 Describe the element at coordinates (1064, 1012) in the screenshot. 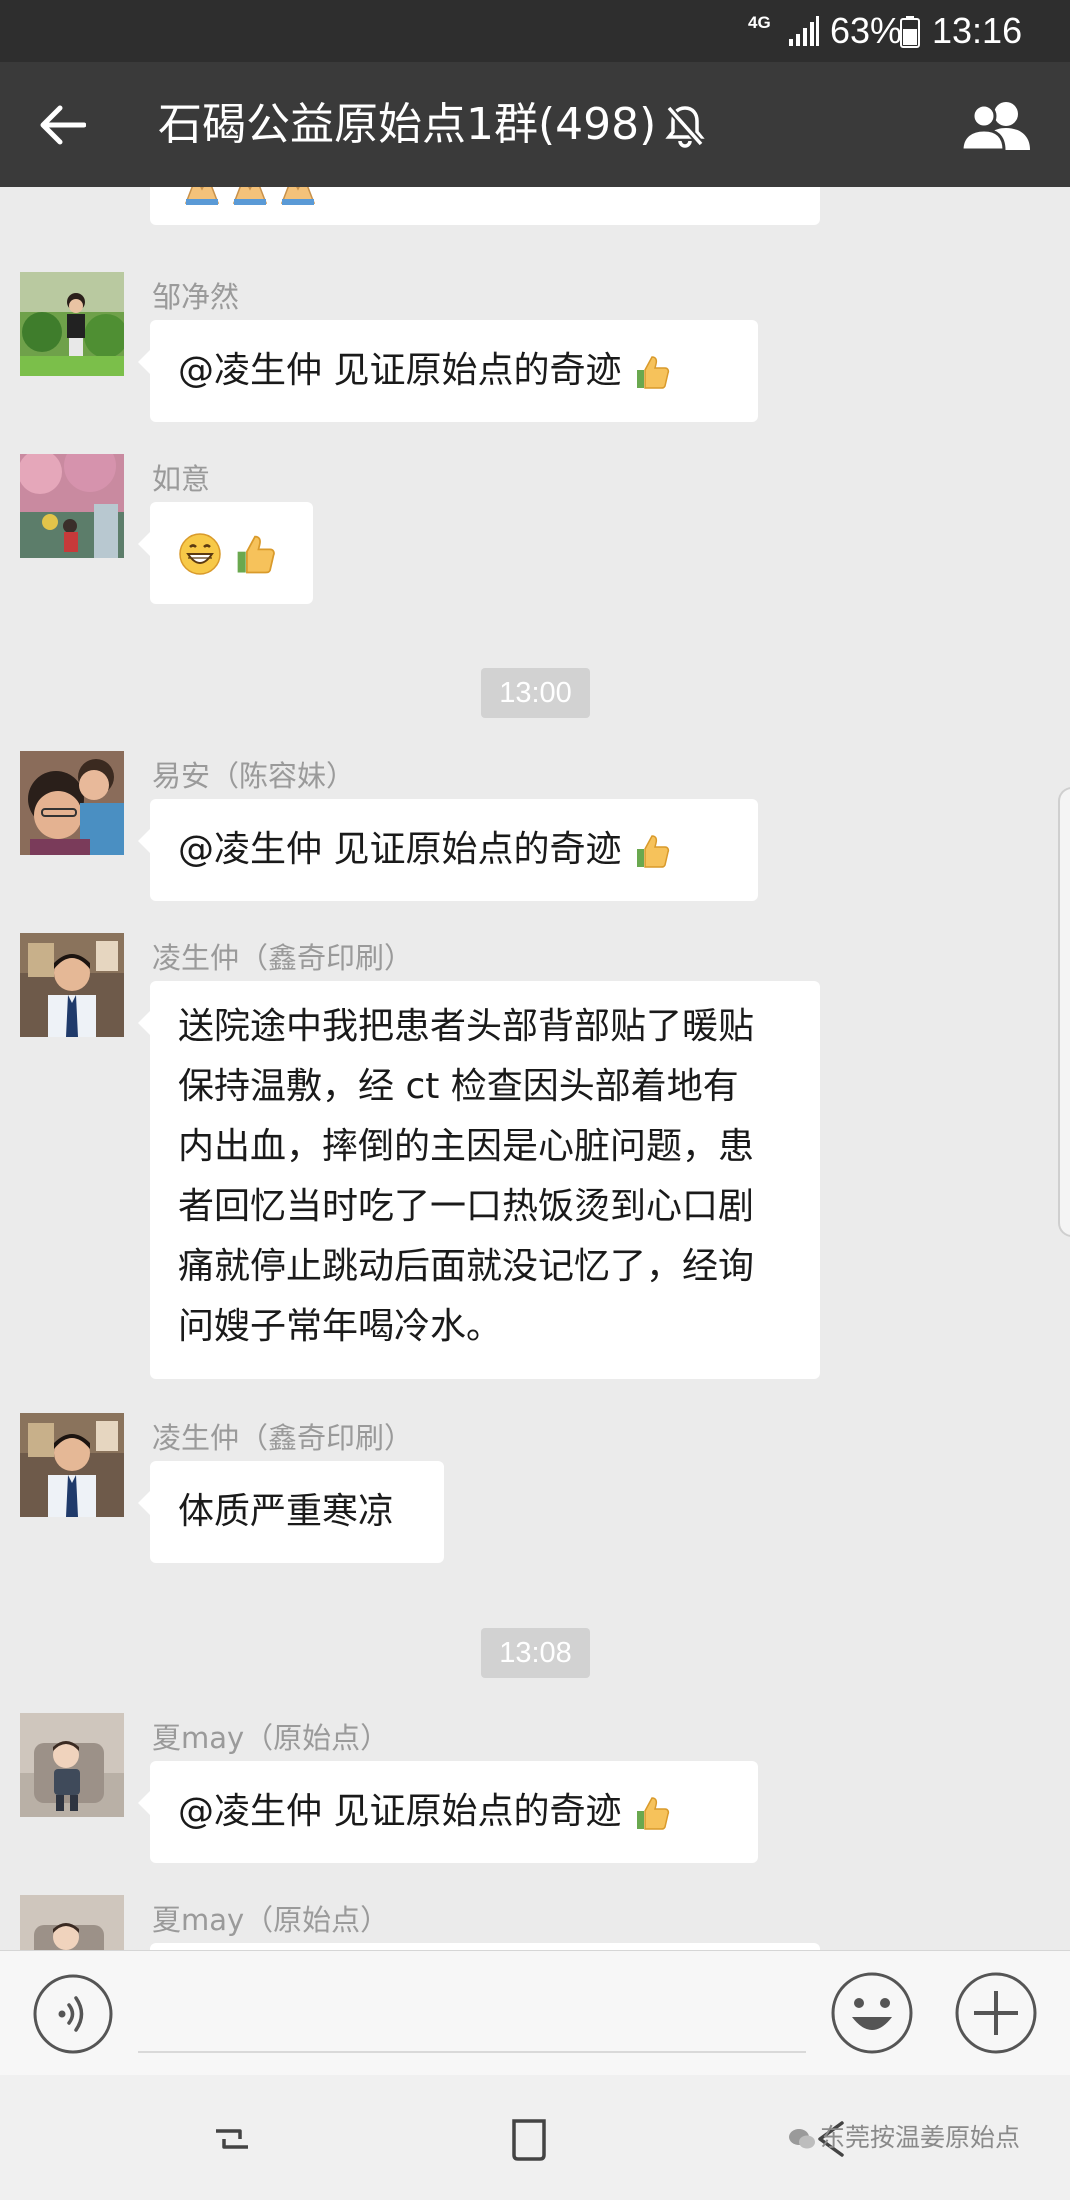

I see `scroll-handle` at that location.